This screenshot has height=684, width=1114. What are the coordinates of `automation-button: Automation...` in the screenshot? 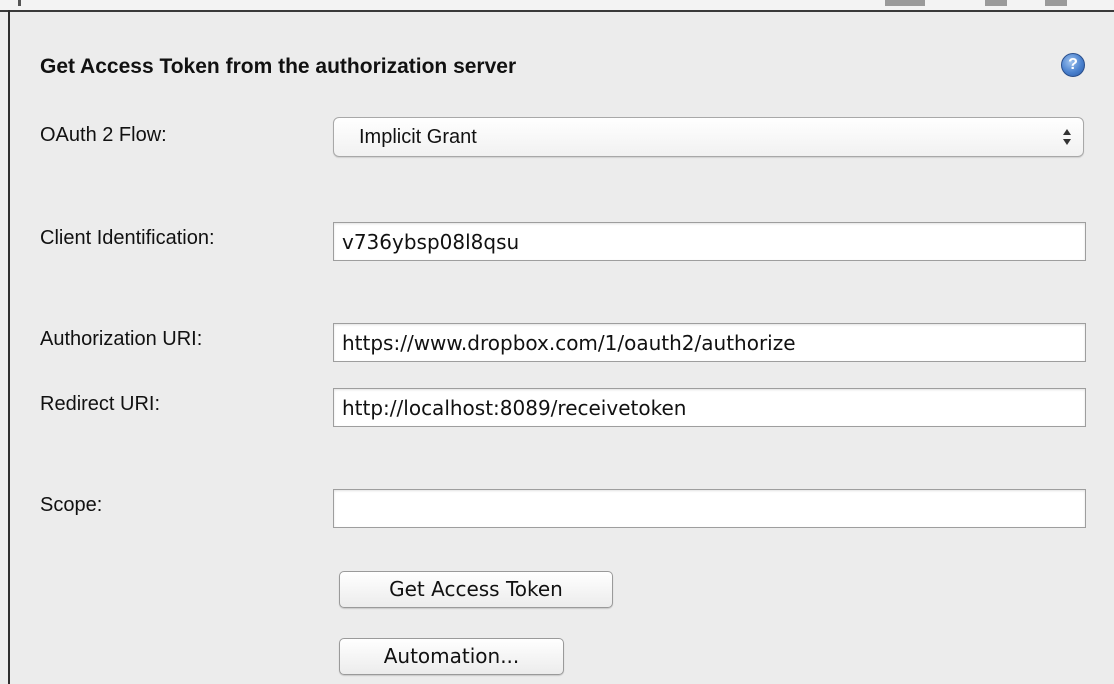 It's located at (451, 656).